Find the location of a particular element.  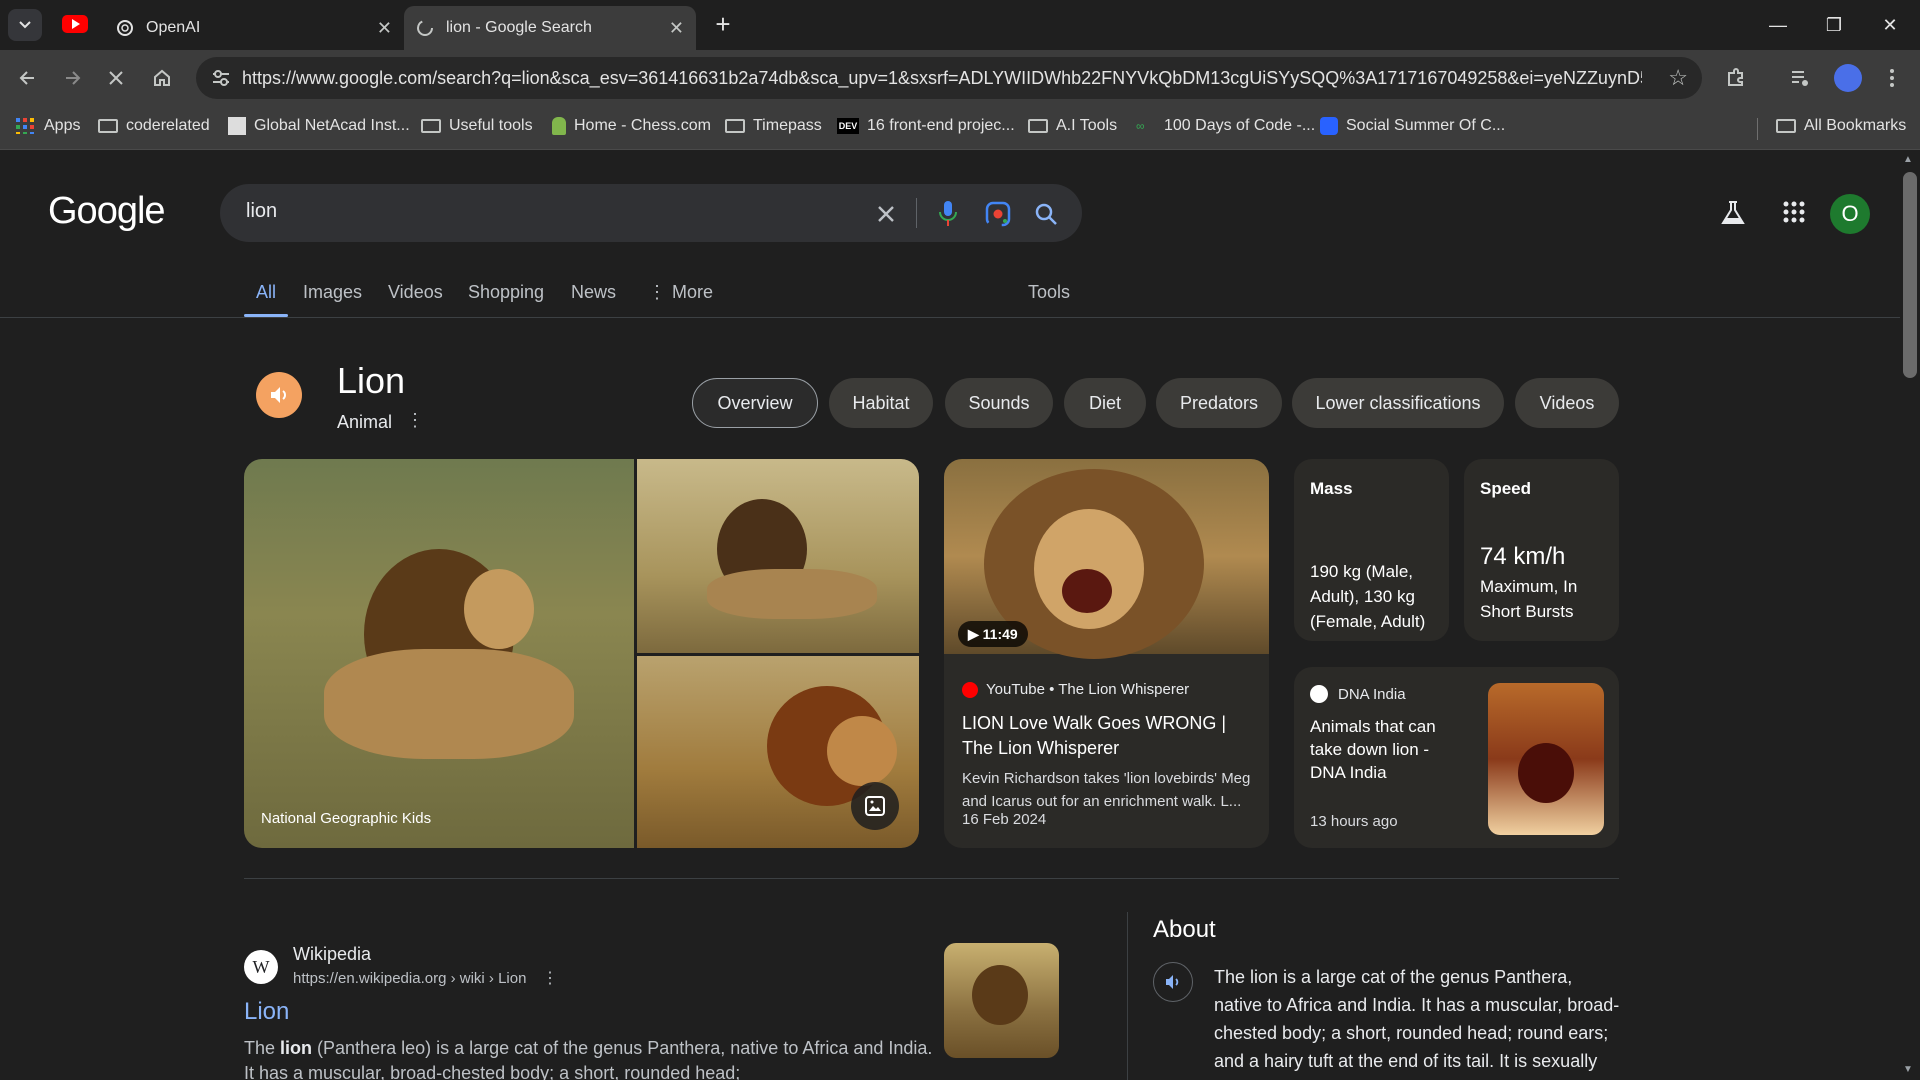

search-input: lion is located at coordinates (261, 211).